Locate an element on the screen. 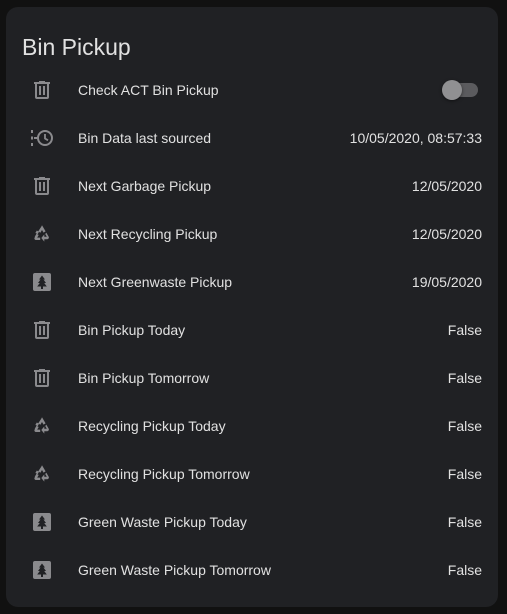 Image resolution: width=507 pixels, height=614 pixels. entity-label: Recycling Pickup Today is located at coordinates (152, 426).